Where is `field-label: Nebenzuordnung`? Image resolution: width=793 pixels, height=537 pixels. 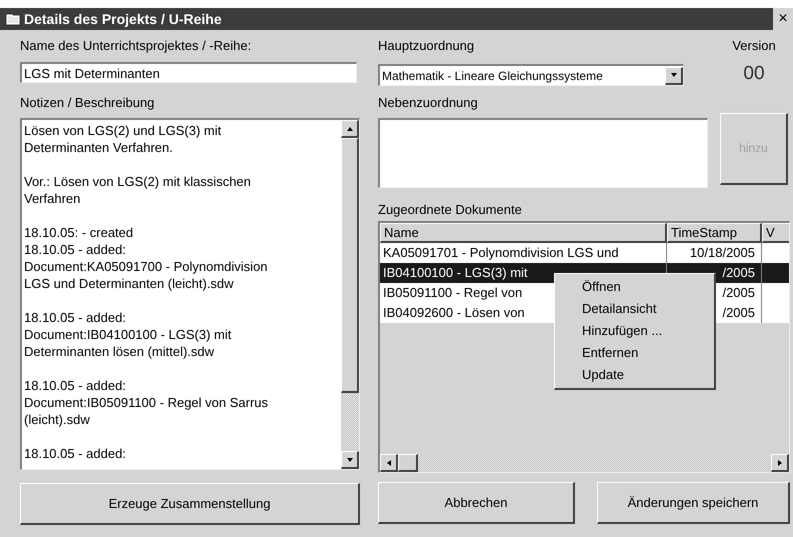 field-label: Nebenzuordnung is located at coordinates (428, 103).